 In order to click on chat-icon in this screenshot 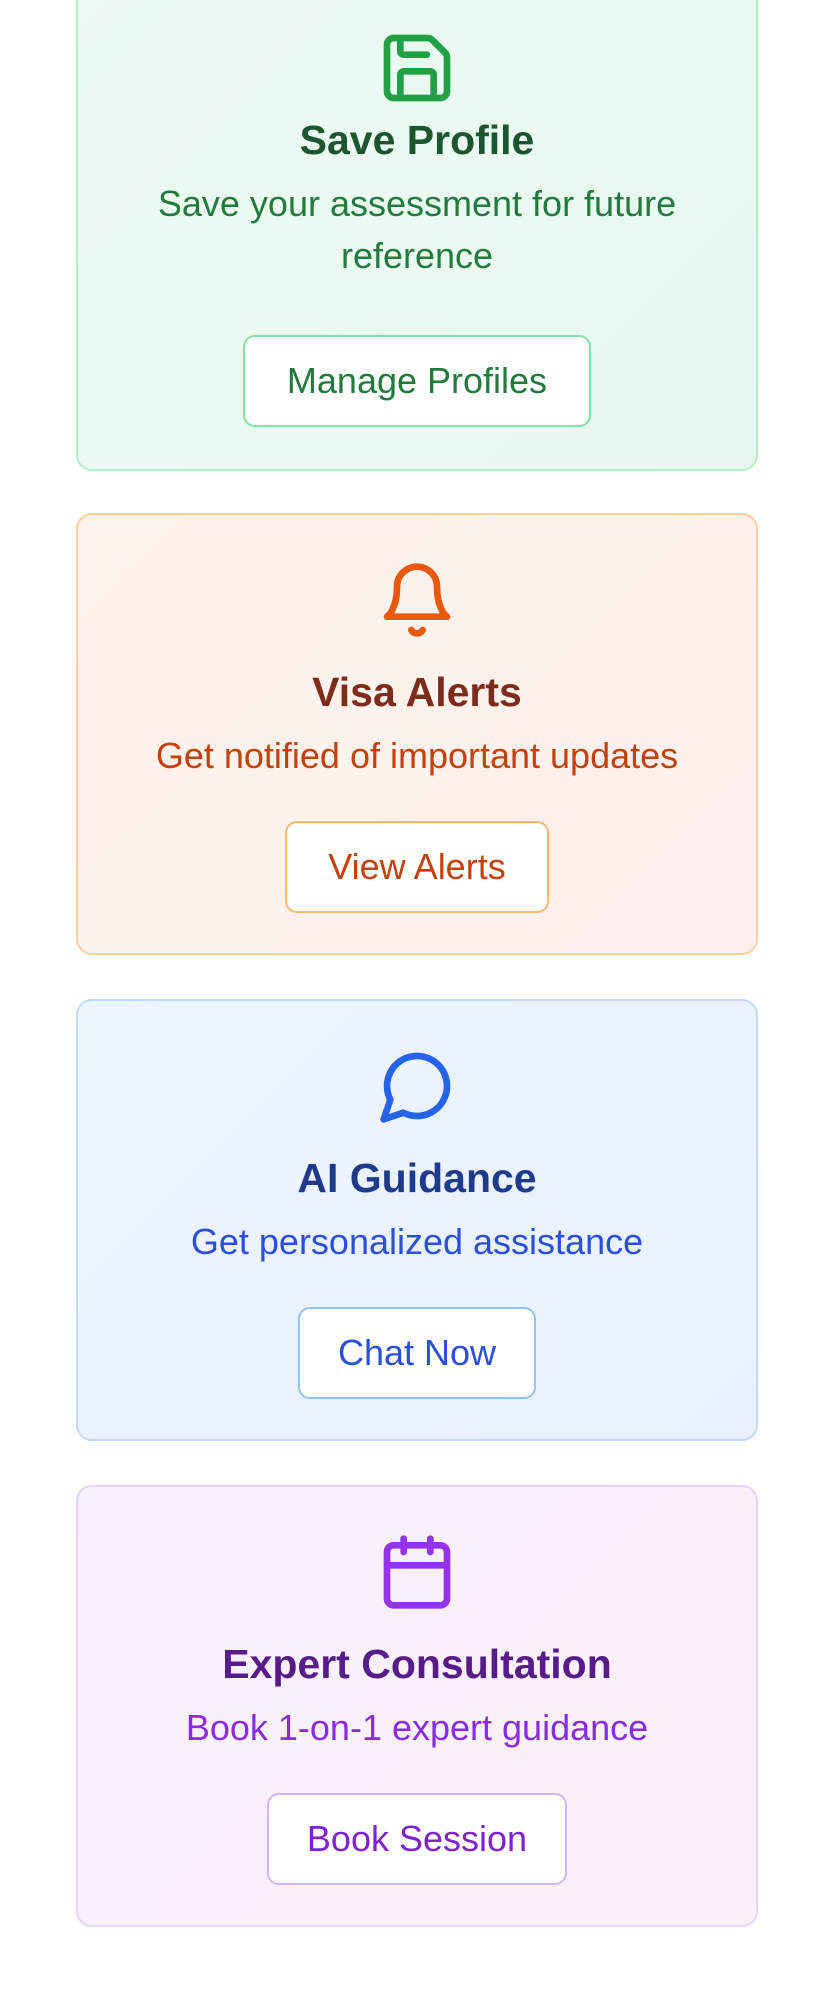, I will do `click(415, 1087)`.